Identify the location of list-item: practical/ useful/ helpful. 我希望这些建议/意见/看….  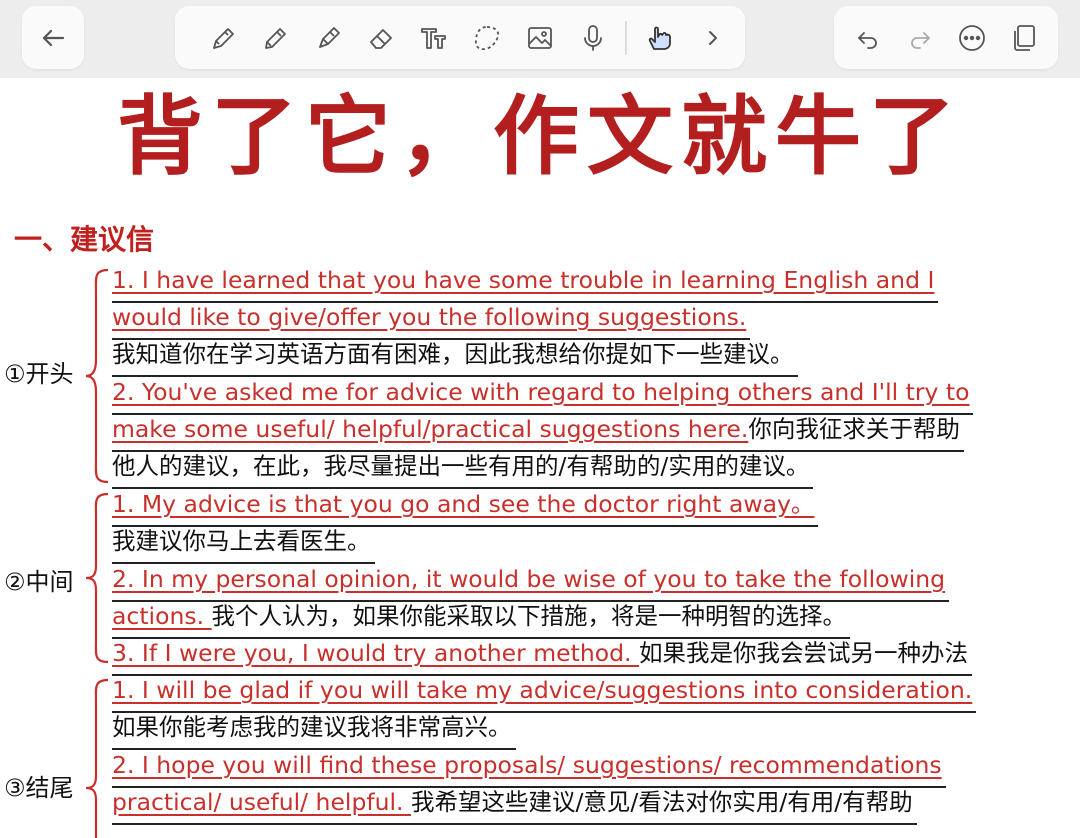
(514, 805).